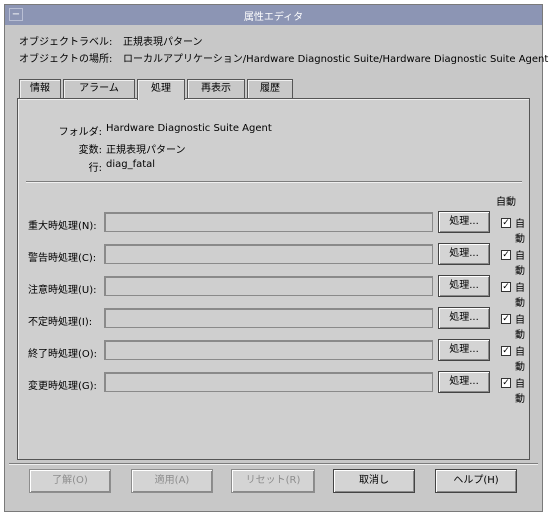  I want to click on tab-info: 情報, so click(40, 88).